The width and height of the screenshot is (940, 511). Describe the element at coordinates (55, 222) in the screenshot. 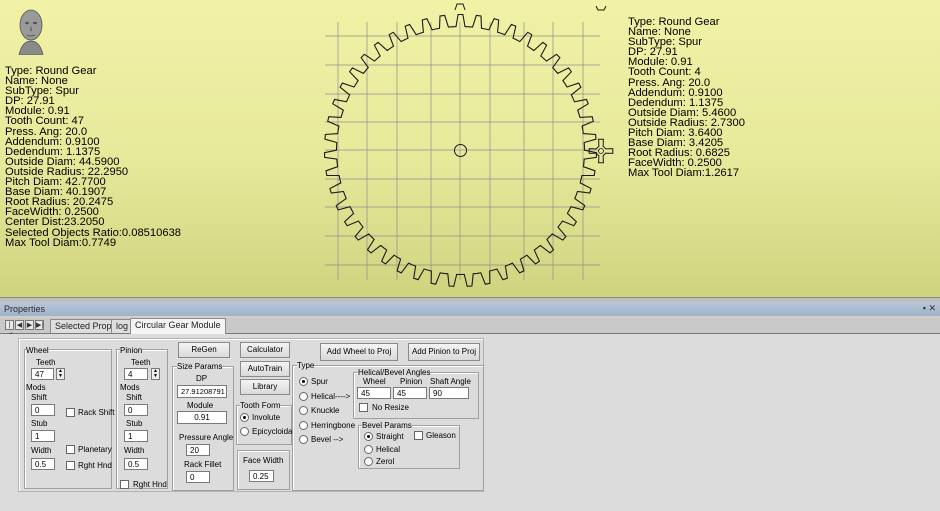

I see `wheel-info-line: Center Dist:23.2050` at that location.